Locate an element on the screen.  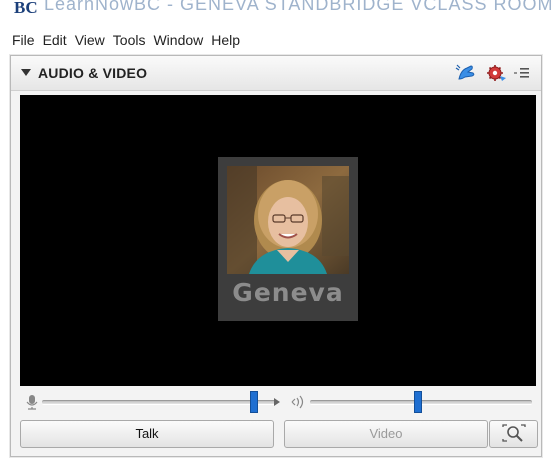
speaker-slider-thumb is located at coordinates (417, 402).